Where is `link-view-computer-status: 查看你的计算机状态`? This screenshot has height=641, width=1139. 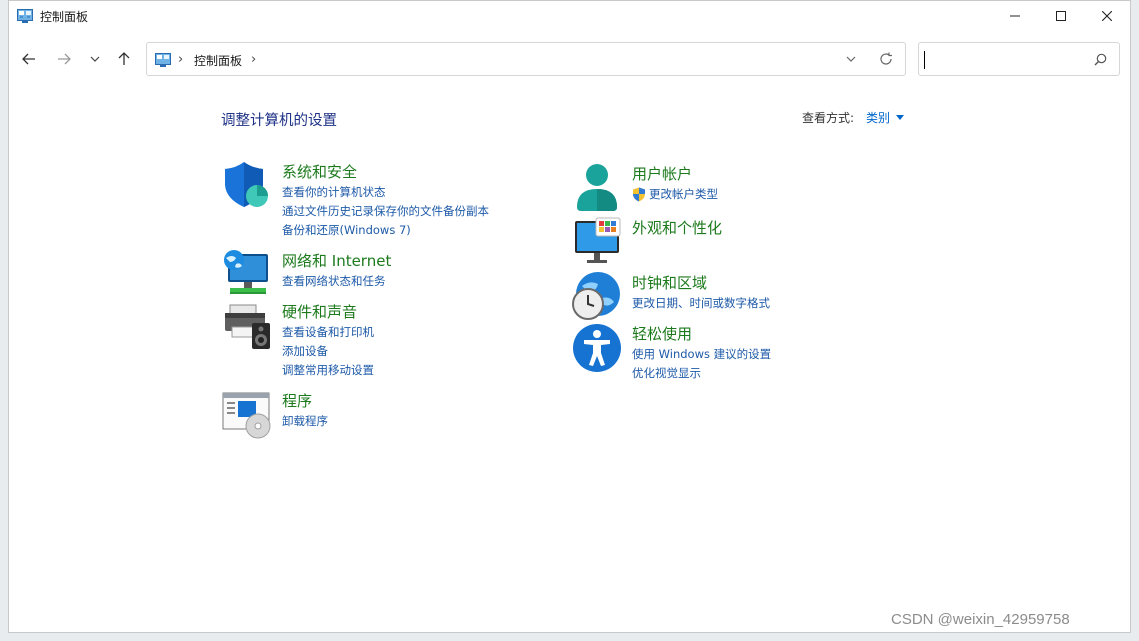 link-view-computer-status: 查看你的计算机状态 is located at coordinates (385, 192).